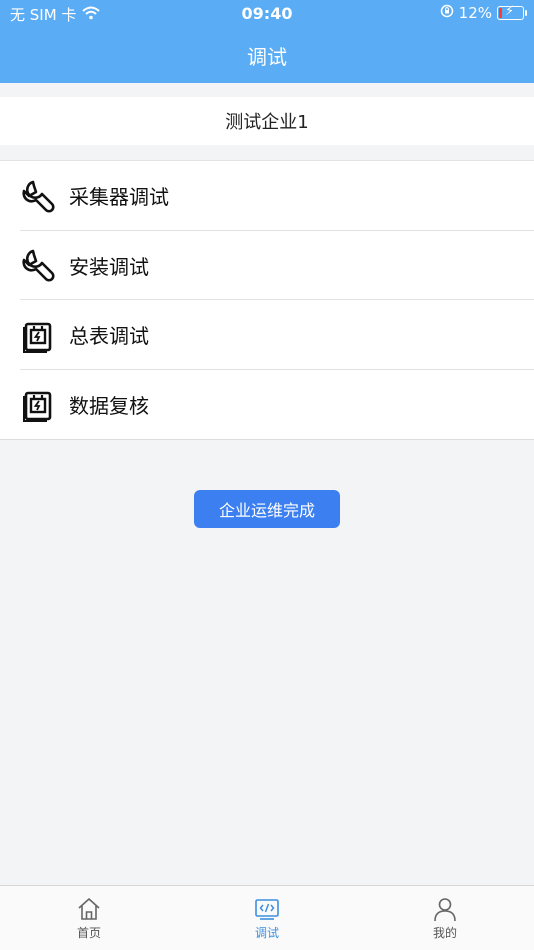  I want to click on tab-home: 首页, so click(89, 918).